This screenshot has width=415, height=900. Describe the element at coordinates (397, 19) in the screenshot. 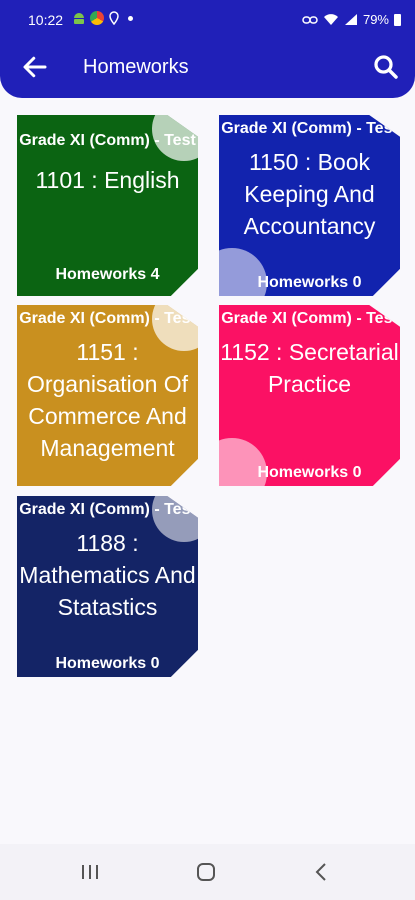

I see `battery-icon` at that location.